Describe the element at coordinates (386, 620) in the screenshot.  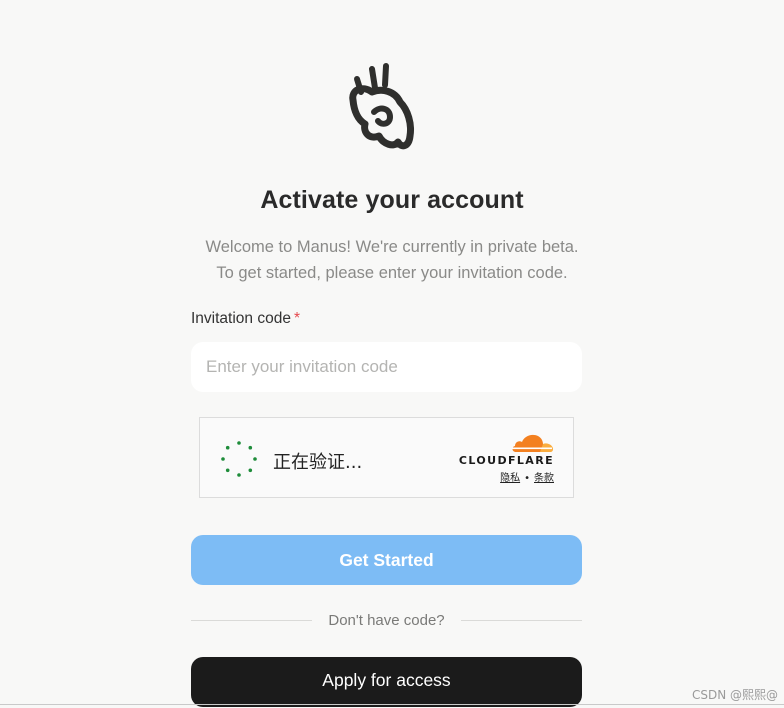
I see `no-code-divider-text: Don't have code?` at that location.